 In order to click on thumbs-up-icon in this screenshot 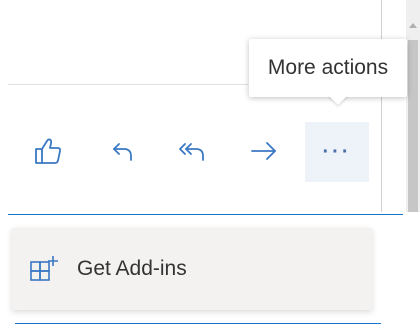, I will do `click(48, 151)`.